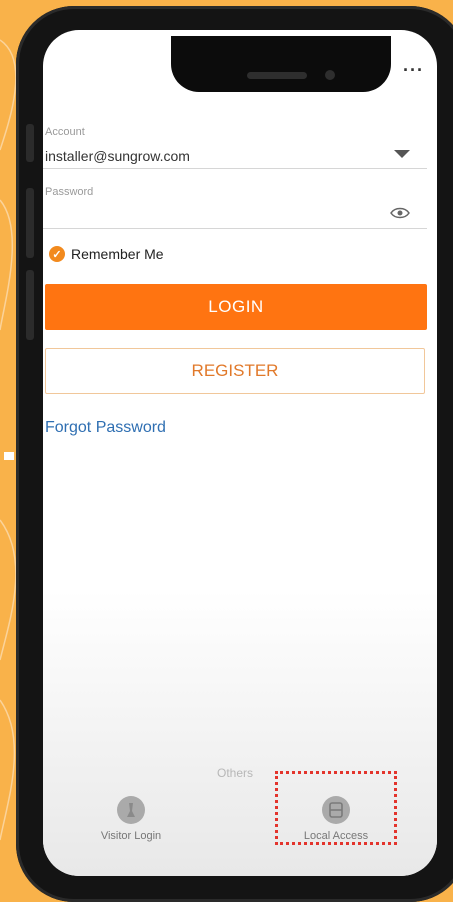 This screenshot has height=902, width=453. I want to click on local-access-highlight-box, so click(336, 808).